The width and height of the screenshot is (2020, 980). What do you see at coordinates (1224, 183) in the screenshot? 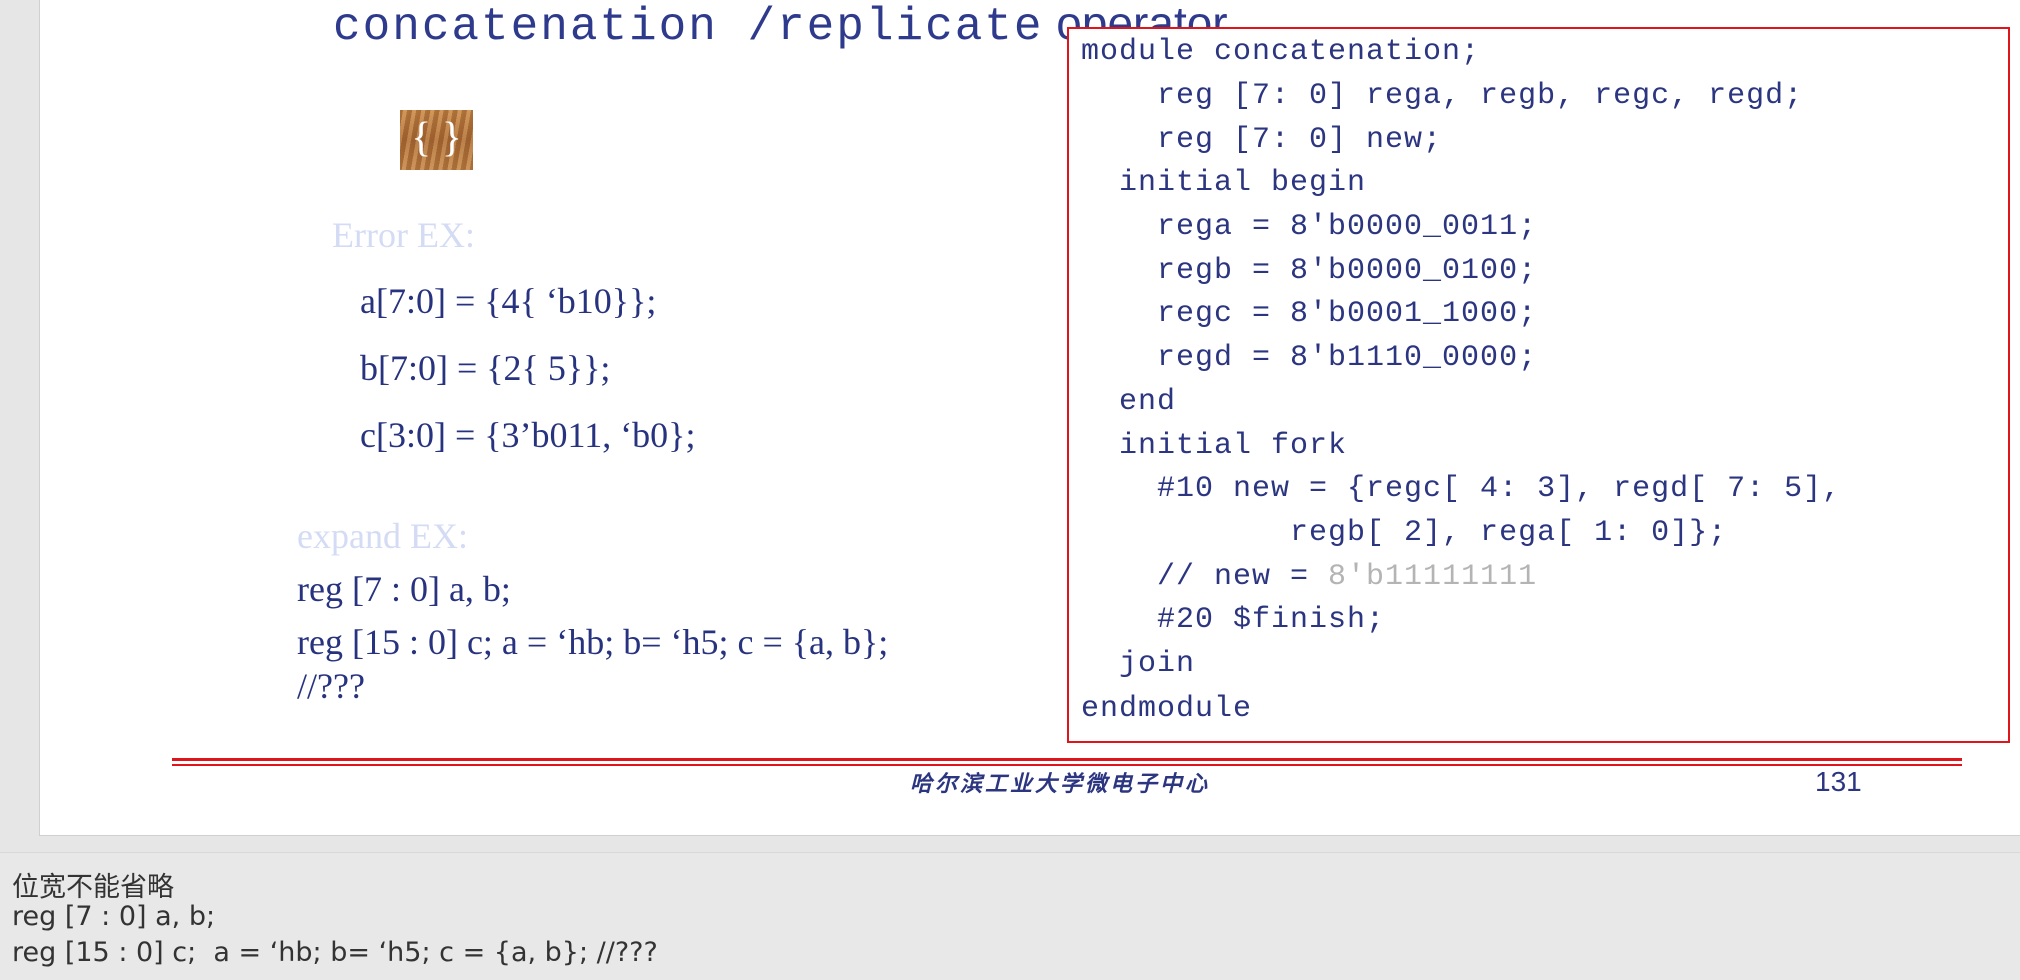
I see `code-line: initial begin` at bounding box center [1224, 183].